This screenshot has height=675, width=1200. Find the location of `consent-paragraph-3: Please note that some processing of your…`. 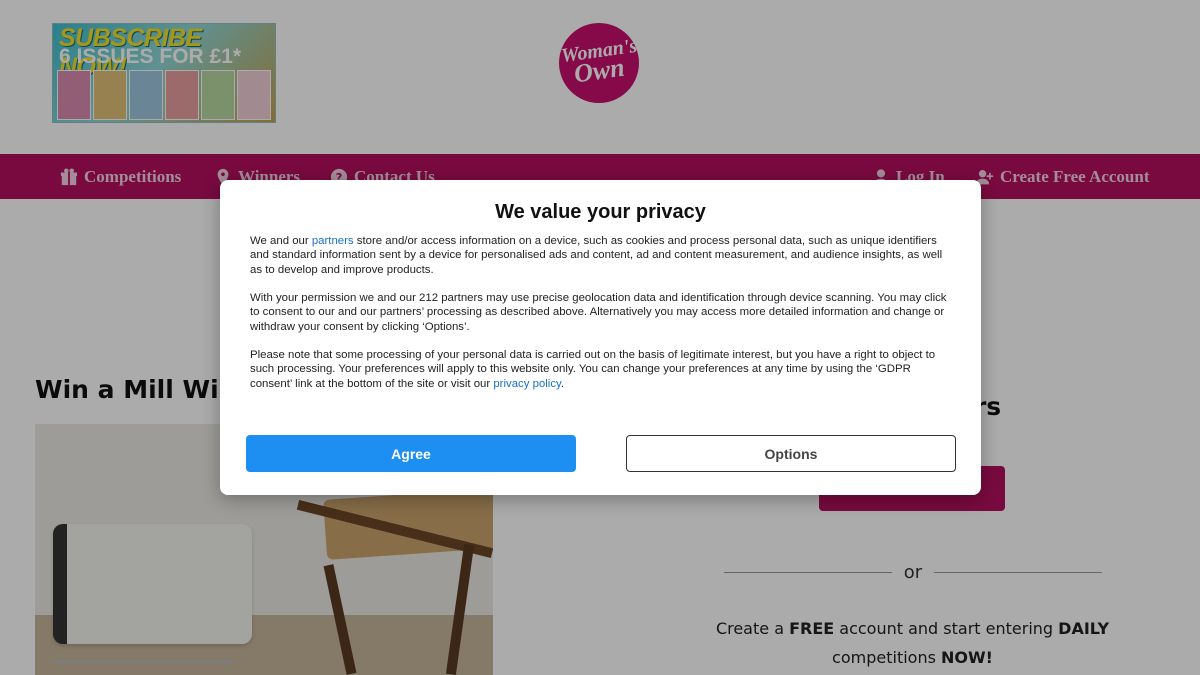

consent-paragraph-3: Please note that some processing of your… is located at coordinates (593, 369).